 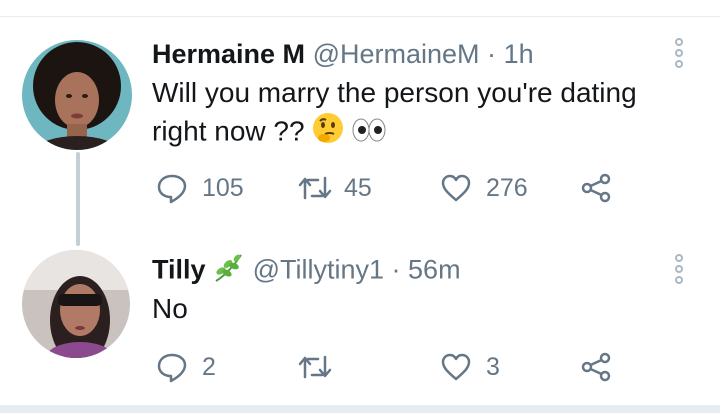 What do you see at coordinates (77, 95) in the screenshot?
I see `avatar-hermaine` at bounding box center [77, 95].